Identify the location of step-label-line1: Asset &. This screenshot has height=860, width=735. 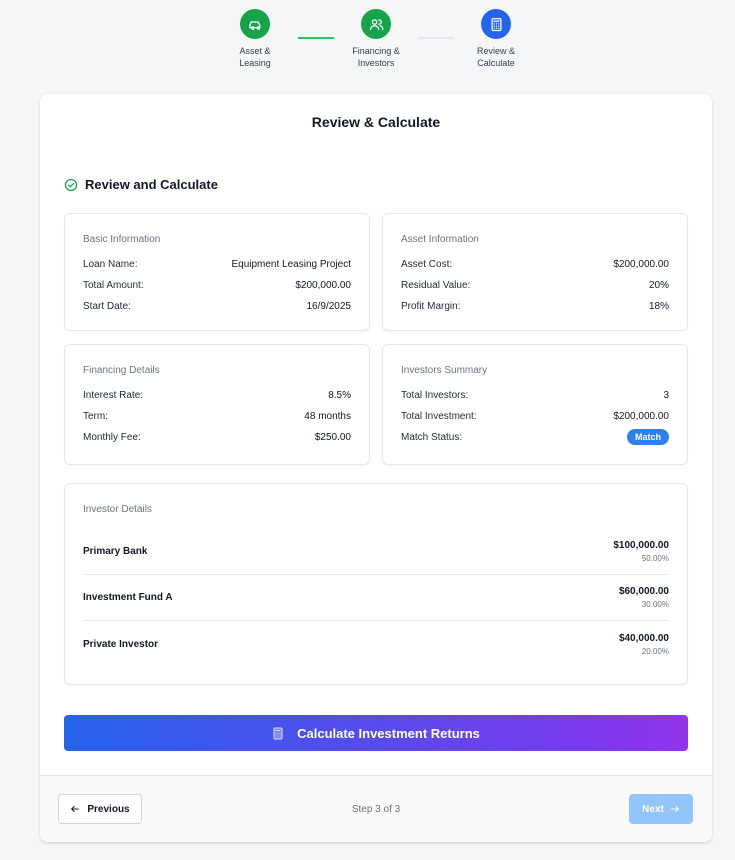
(255, 51).